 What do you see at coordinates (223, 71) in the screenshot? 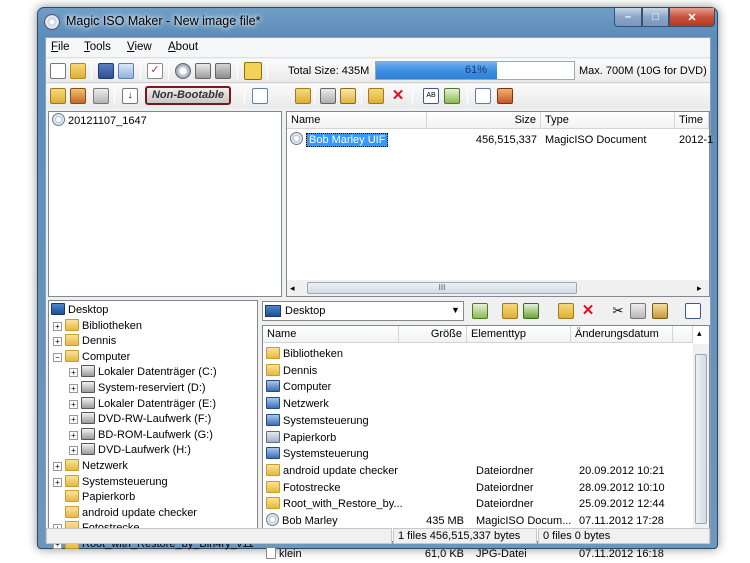
I see `virtual-drive-icon` at bounding box center [223, 71].